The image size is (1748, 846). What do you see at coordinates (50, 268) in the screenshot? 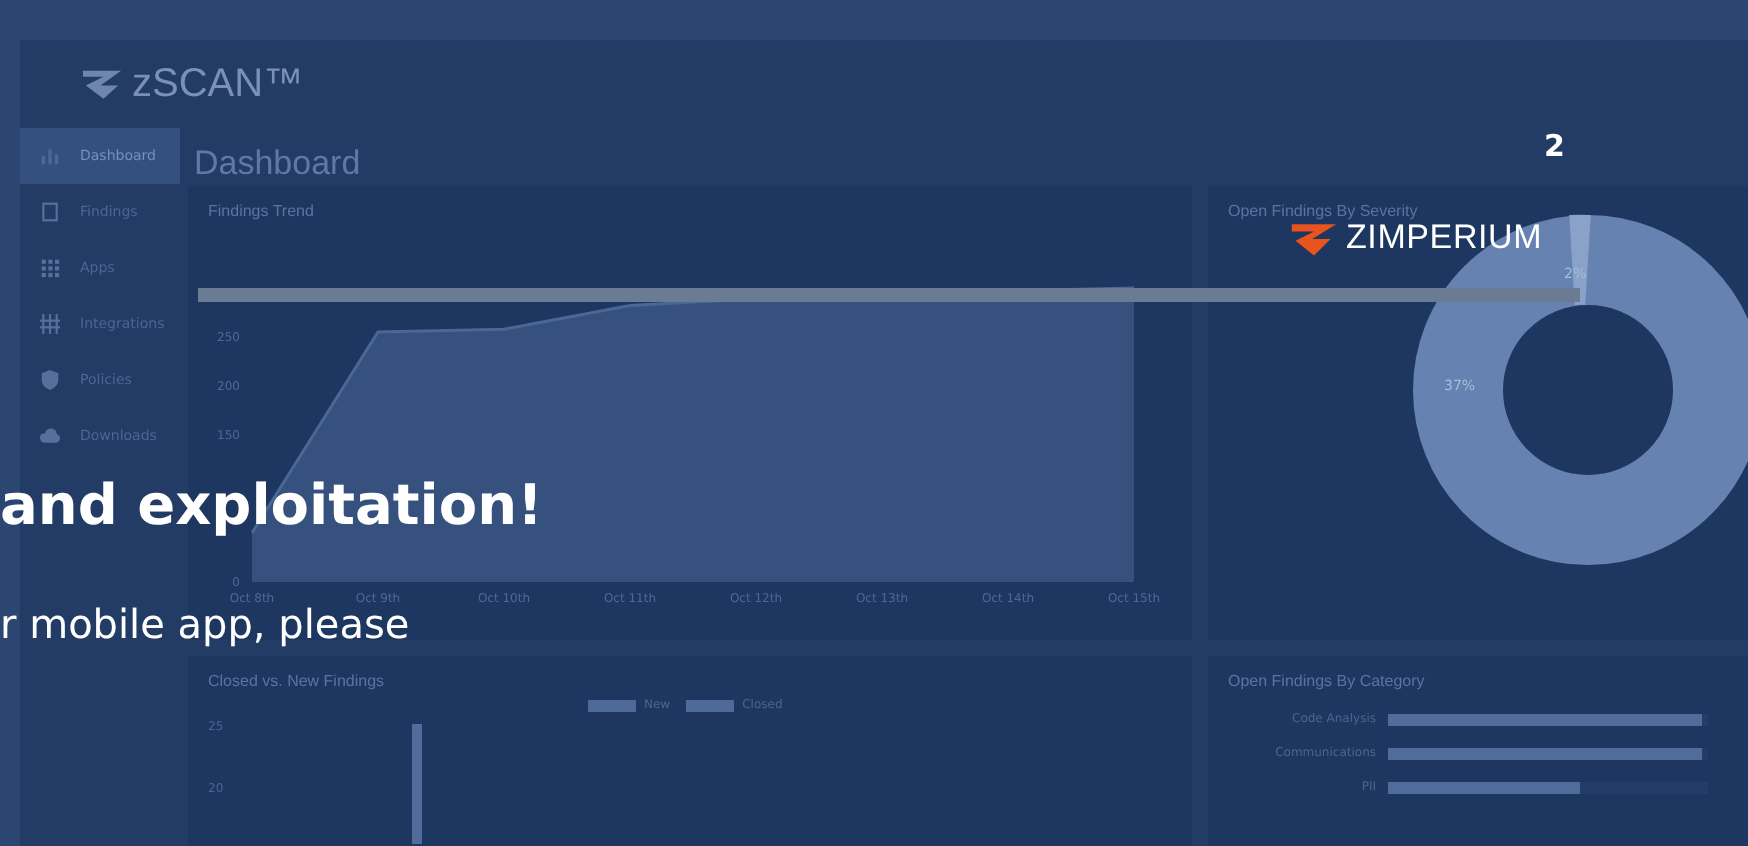
I see `grid-icon` at bounding box center [50, 268].